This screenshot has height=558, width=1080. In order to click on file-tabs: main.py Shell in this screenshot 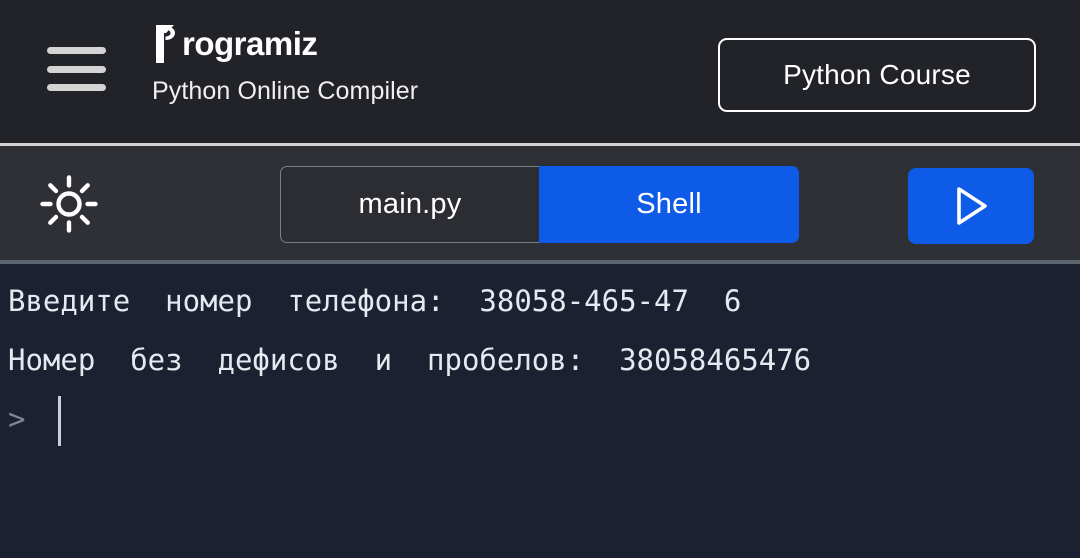, I will do `click(539, 204)`.